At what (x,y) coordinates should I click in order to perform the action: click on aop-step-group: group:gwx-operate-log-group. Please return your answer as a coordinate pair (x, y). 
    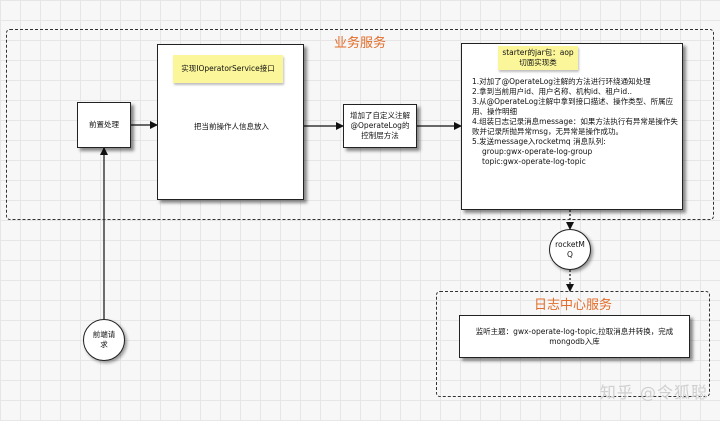
    Looking at the image, I should click on (537, 151).